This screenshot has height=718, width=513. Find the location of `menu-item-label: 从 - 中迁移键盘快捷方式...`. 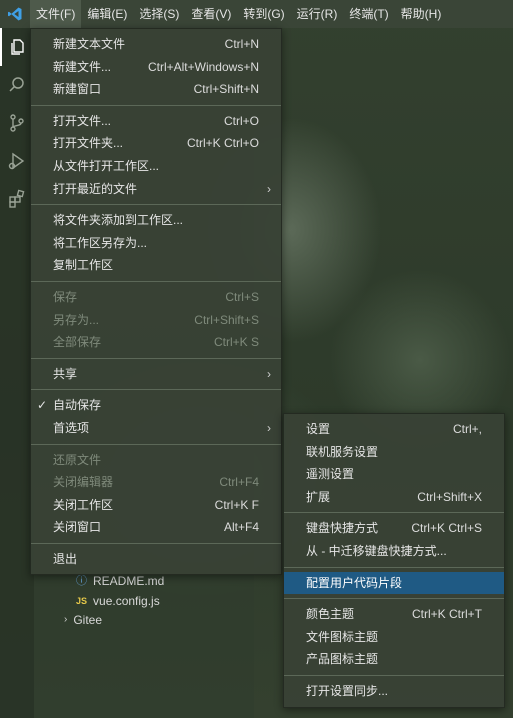

menu-item-label: 从 - 中迁移键盘快捷方式... is located at coordinates (376, 550).